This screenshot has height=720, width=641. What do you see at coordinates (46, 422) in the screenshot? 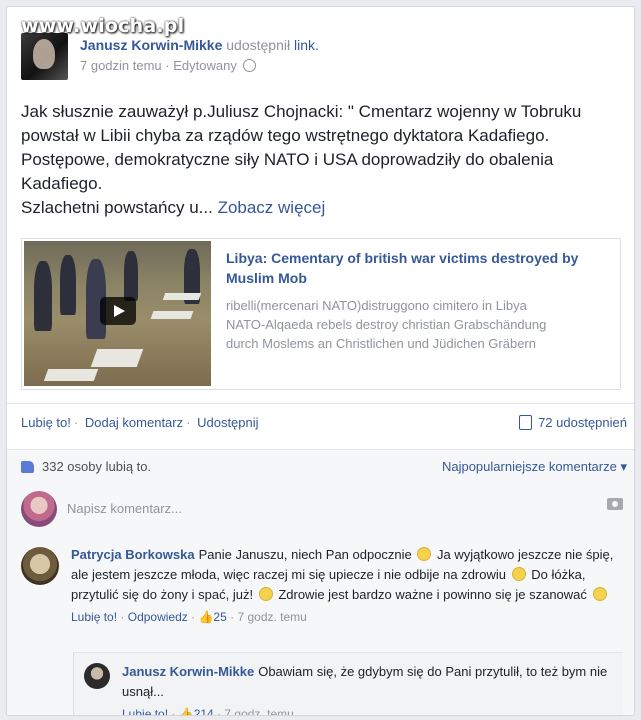
I see `like-button: Lubię to!` at bounding box center [46, 422].